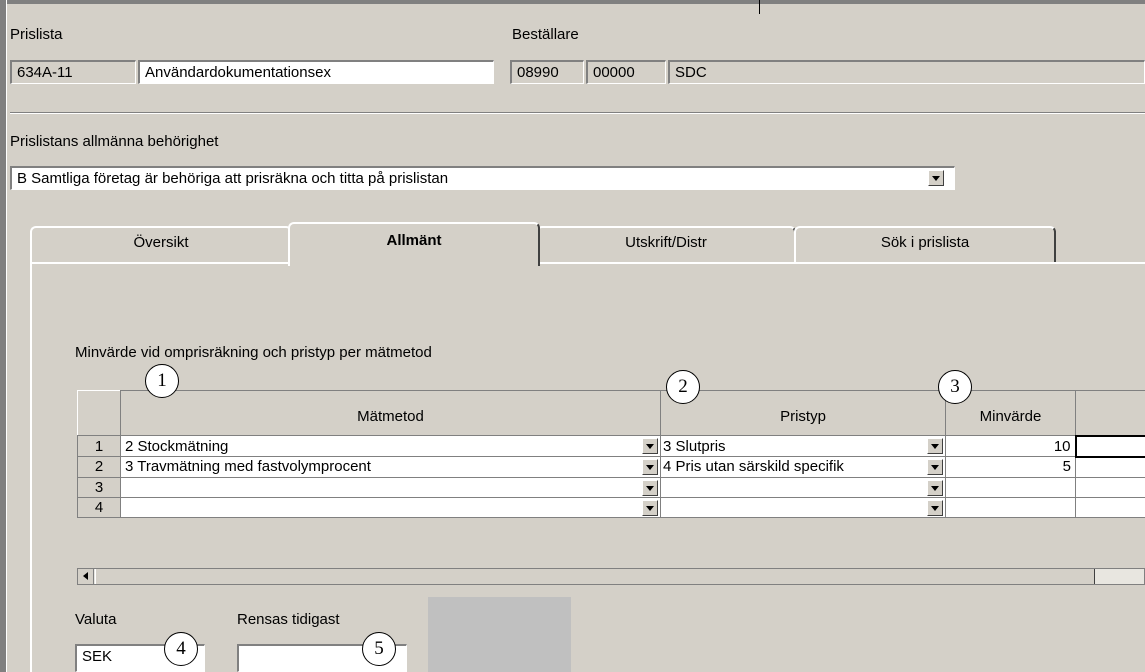 The width and height of the screenshot is (1145, 672). Describe the element at coordinates (177, 446) in the screenshot. I see `matmetod-value: 2 Stockmätning` at that location.